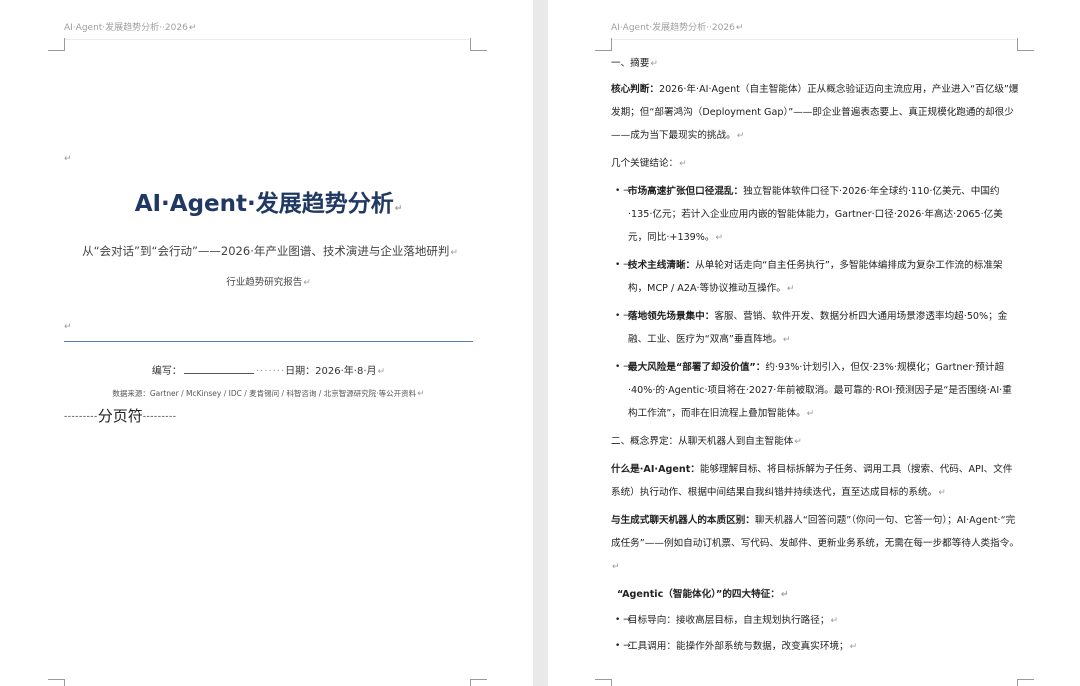  I want to click on list-item: • → 工具调用：能操作外部系统与数据，改变真实环境；↵, so click(815, 647).